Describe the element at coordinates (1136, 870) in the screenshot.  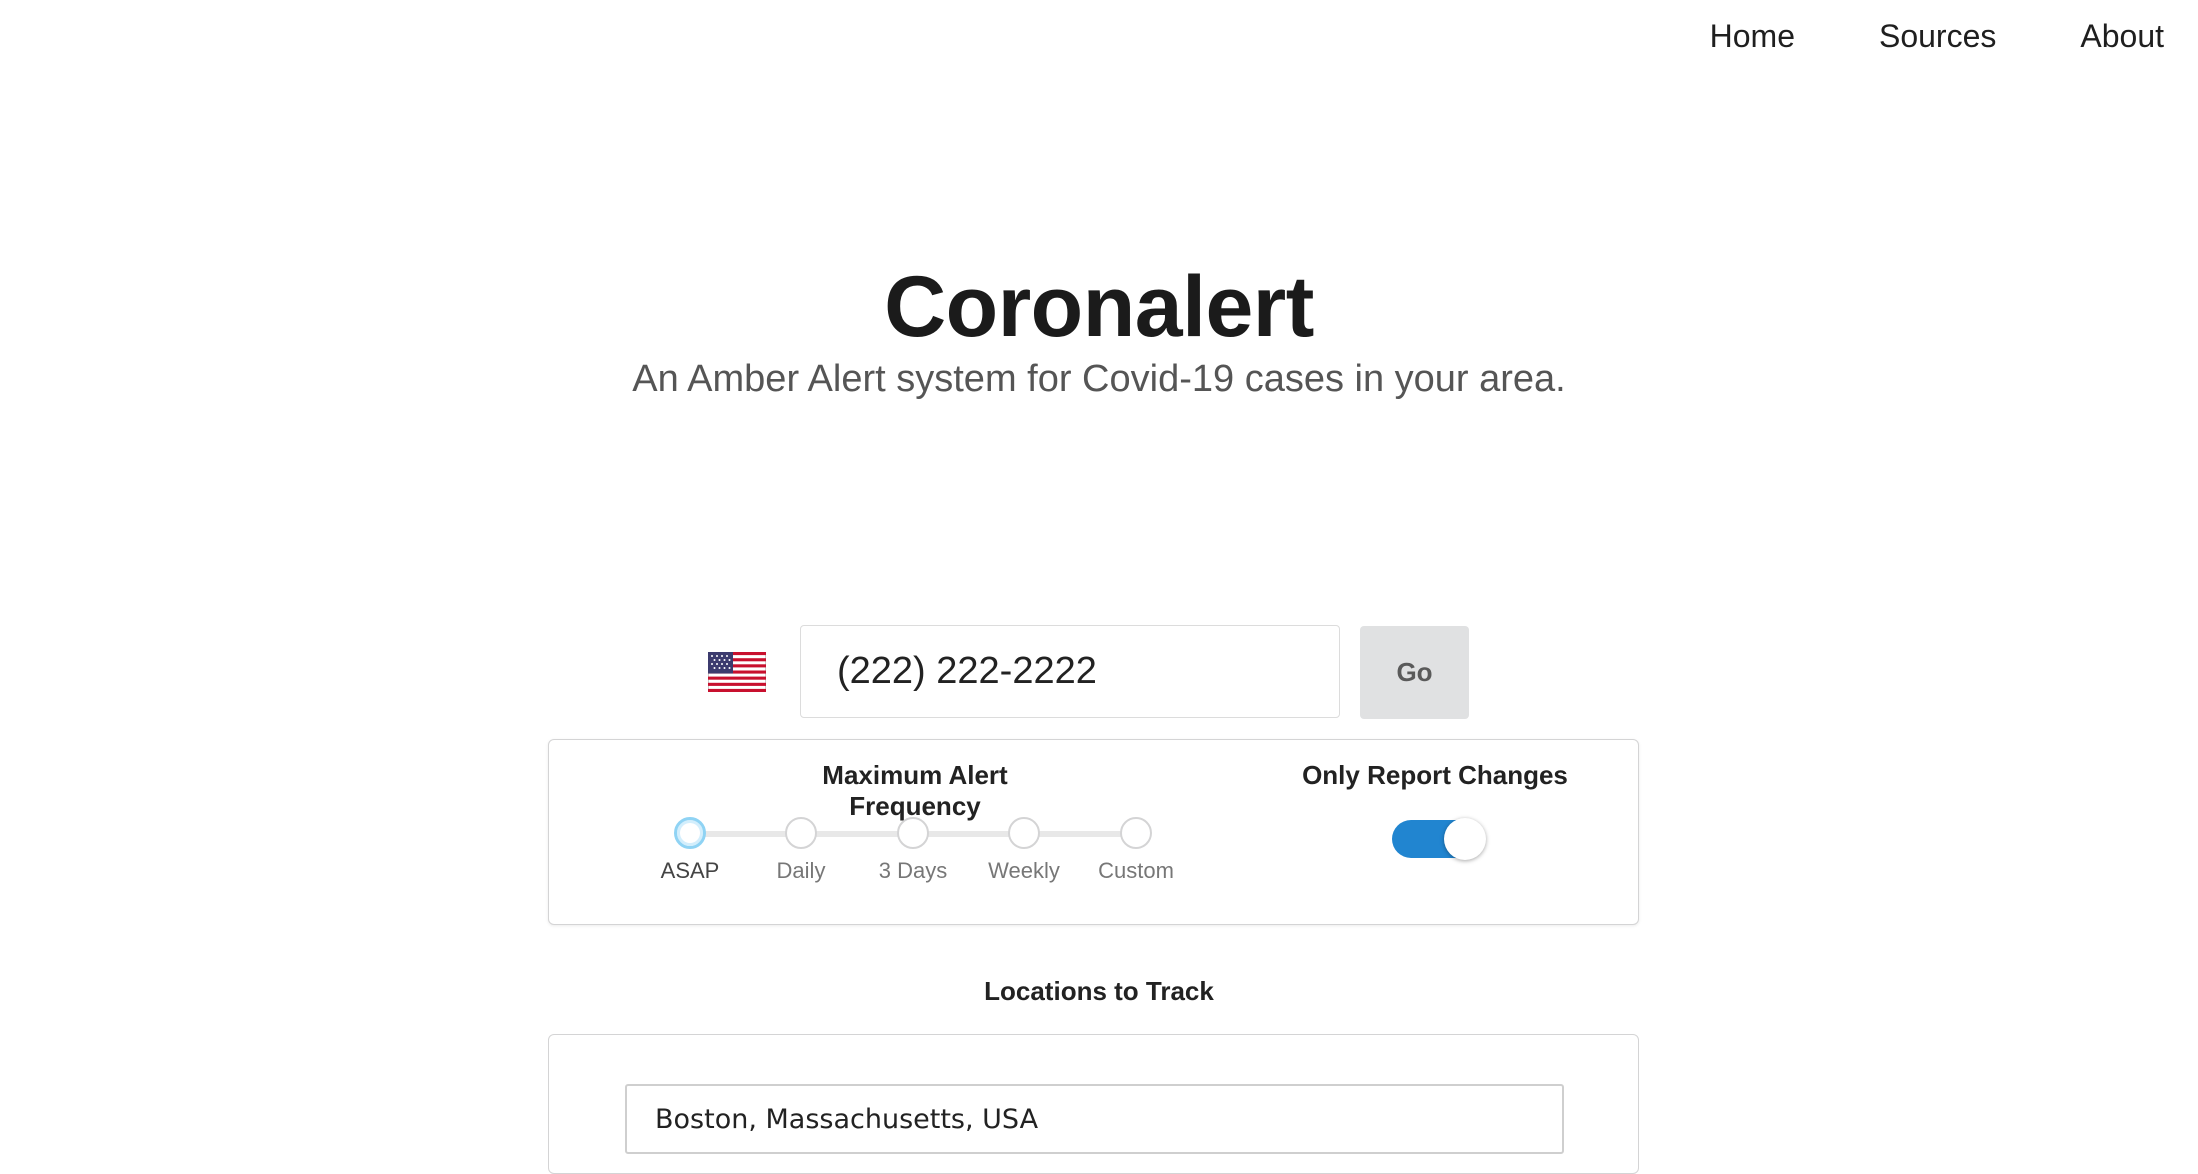
I see `frequency-option-label: Custom` at that location.